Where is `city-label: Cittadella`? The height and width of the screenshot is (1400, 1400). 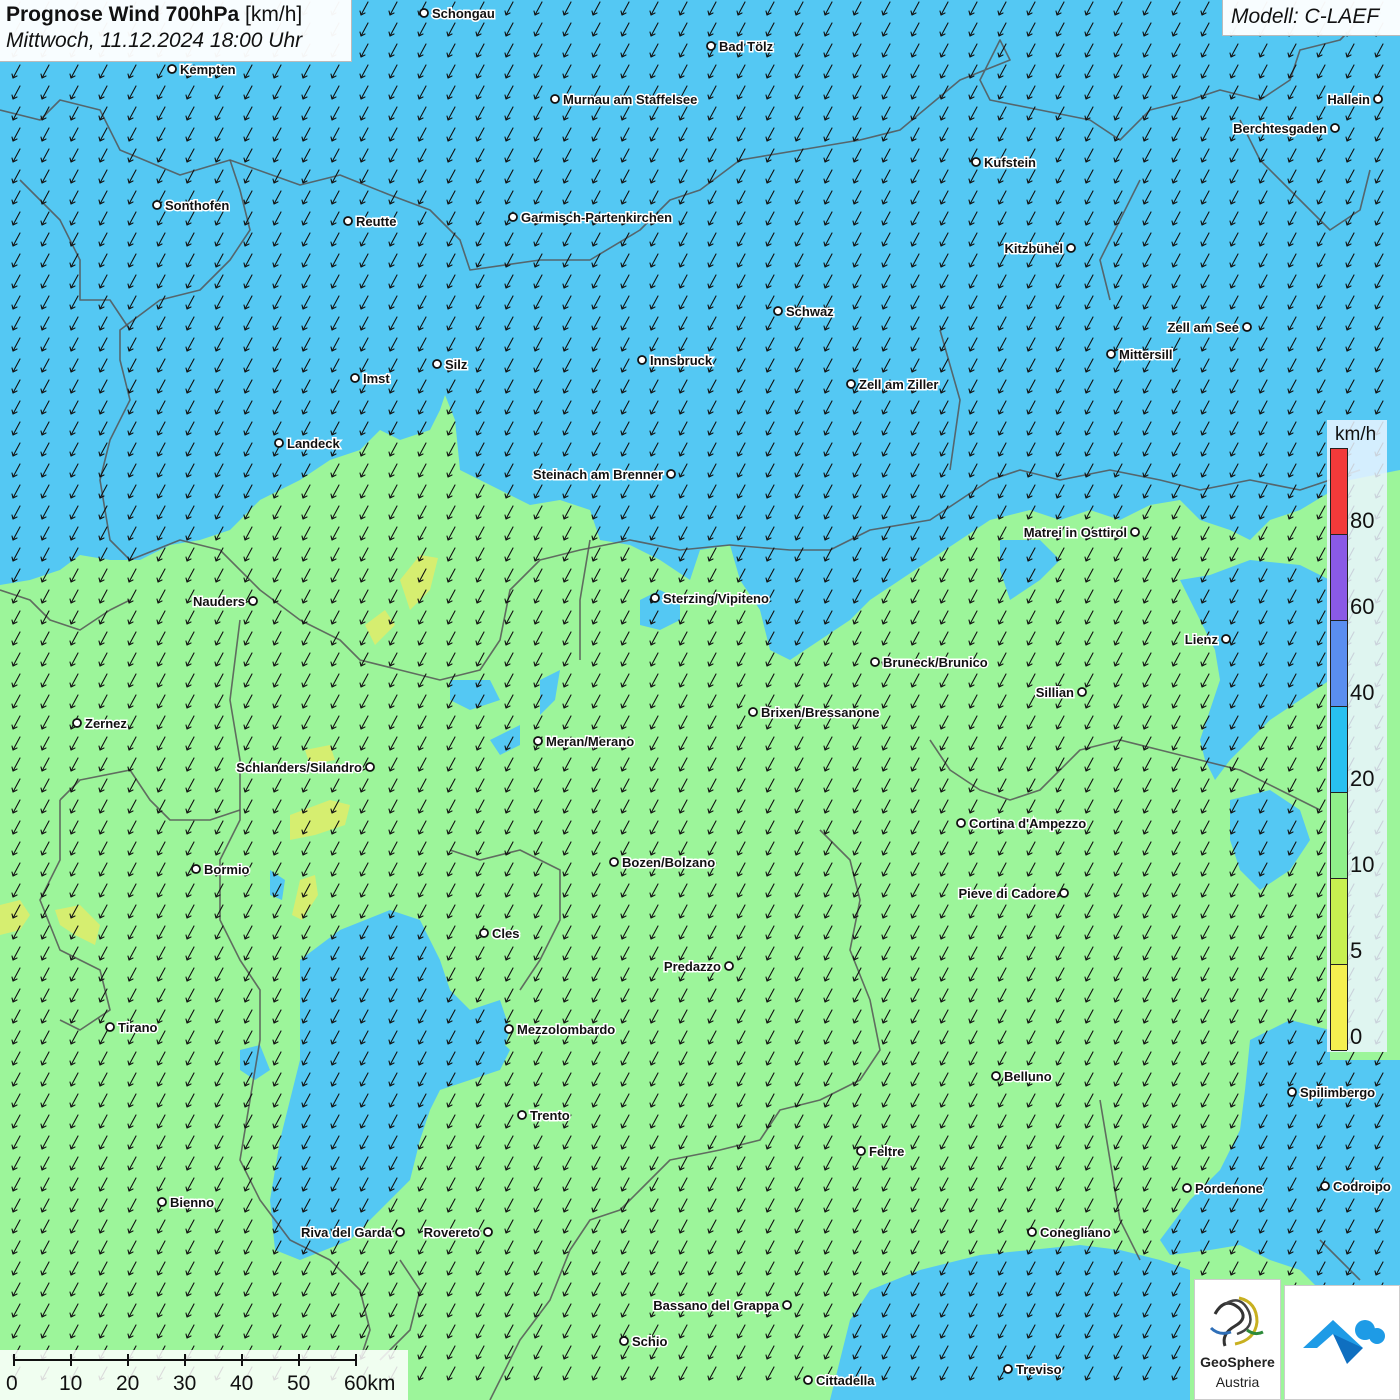
city-label: Cittadella is located at coordinates (845, 1380).